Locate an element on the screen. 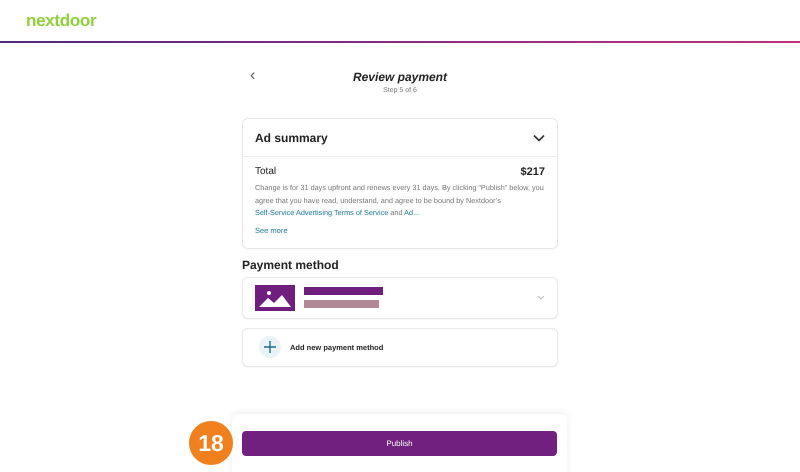  payment-card is located at coordinates (400, 297).